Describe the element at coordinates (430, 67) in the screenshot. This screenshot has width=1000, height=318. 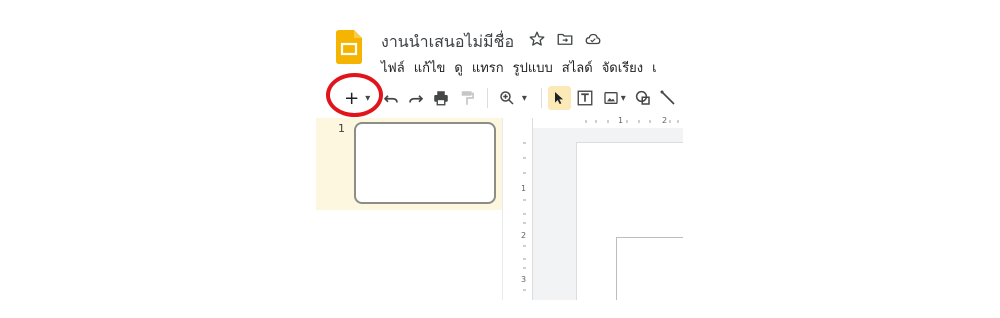
I see `menu-edit: แก้ไข` at that location.